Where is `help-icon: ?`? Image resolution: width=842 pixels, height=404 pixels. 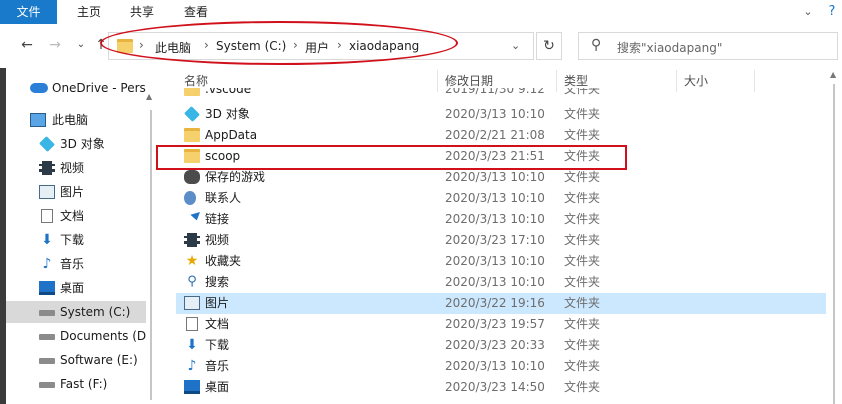
help-icon: ? is located at coordinates (832, 12).